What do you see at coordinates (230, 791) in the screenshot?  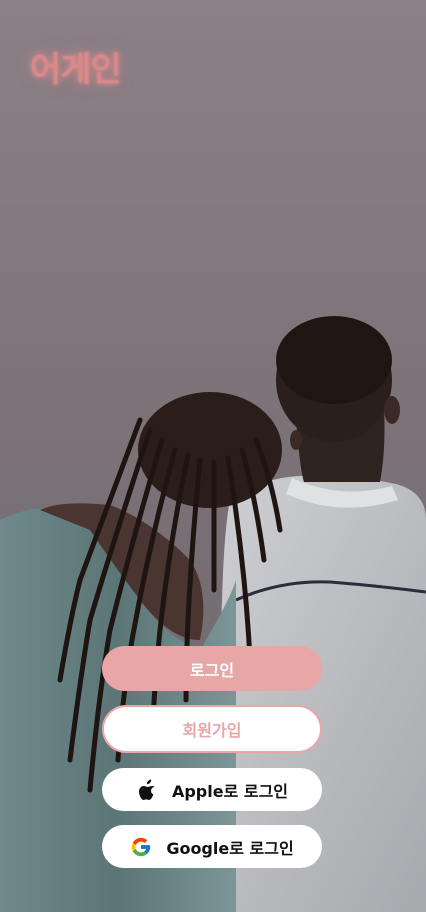 I see `apple-login-label: Apple로 로그인` at bounding box center [230, 791].